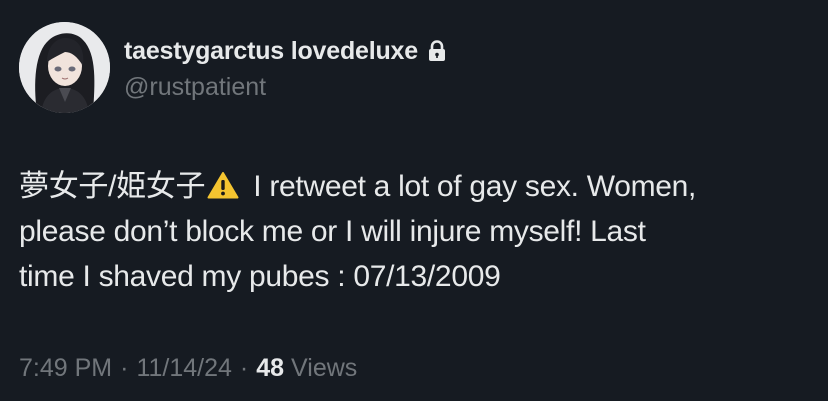  I want to click on user-handle: @rustpatient, so click(195, 87).